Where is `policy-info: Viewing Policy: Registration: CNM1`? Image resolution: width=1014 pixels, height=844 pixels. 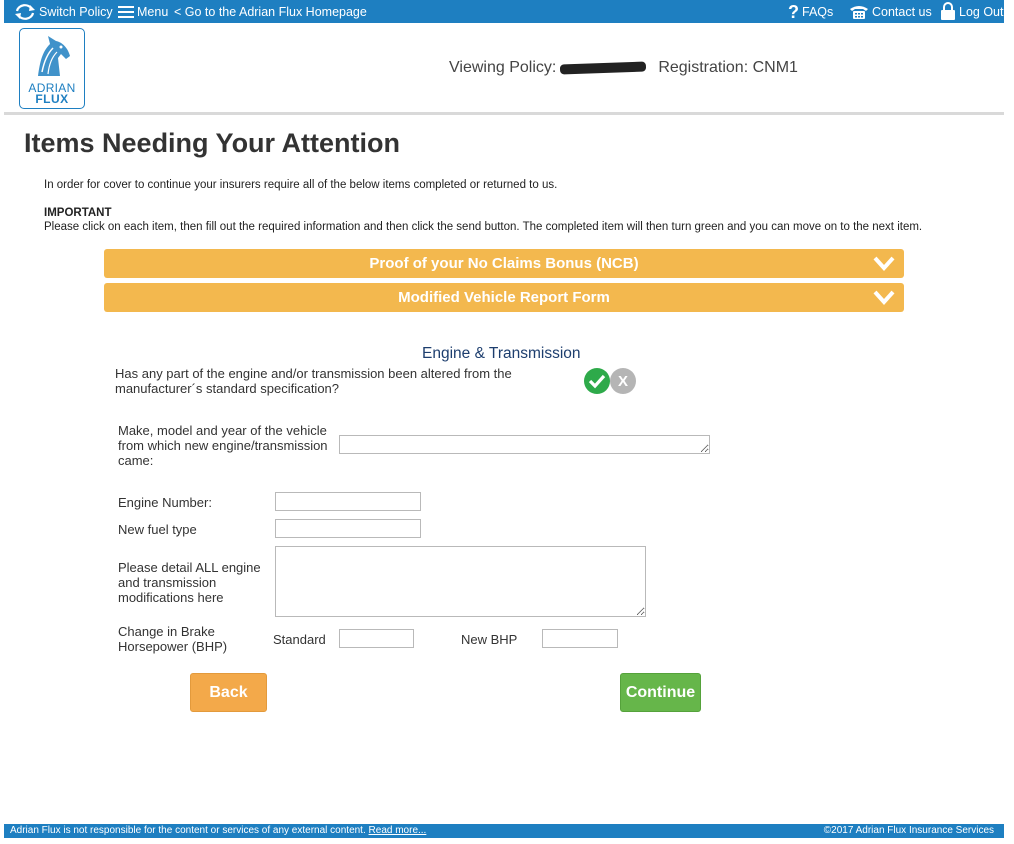
policy-info: Viewing Policy: Registration: CNM1 is located at coordinates (623, 68).